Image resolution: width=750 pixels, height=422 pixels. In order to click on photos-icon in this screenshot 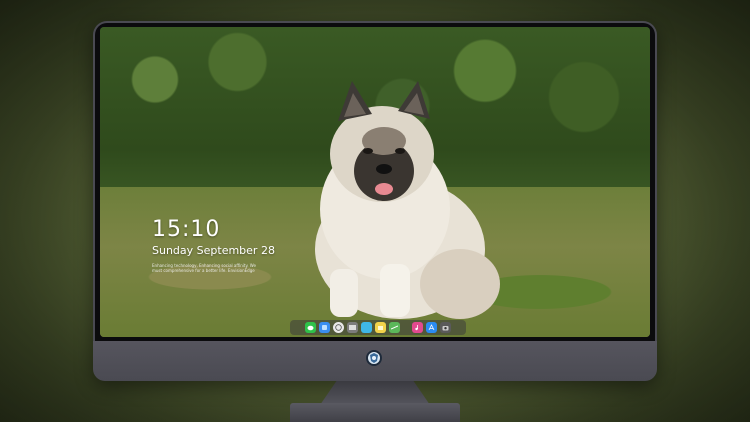, I will do `click(366, 327)`.